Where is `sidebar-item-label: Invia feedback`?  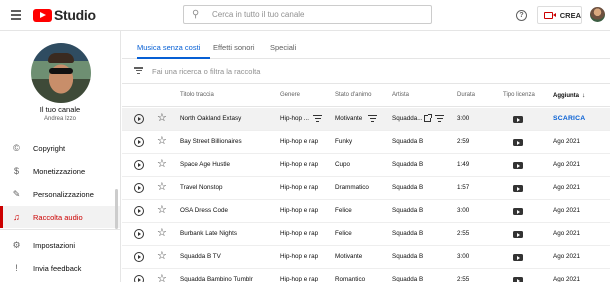
sidebar-item-label: Invia feedback is located at coordinates (57, 268).